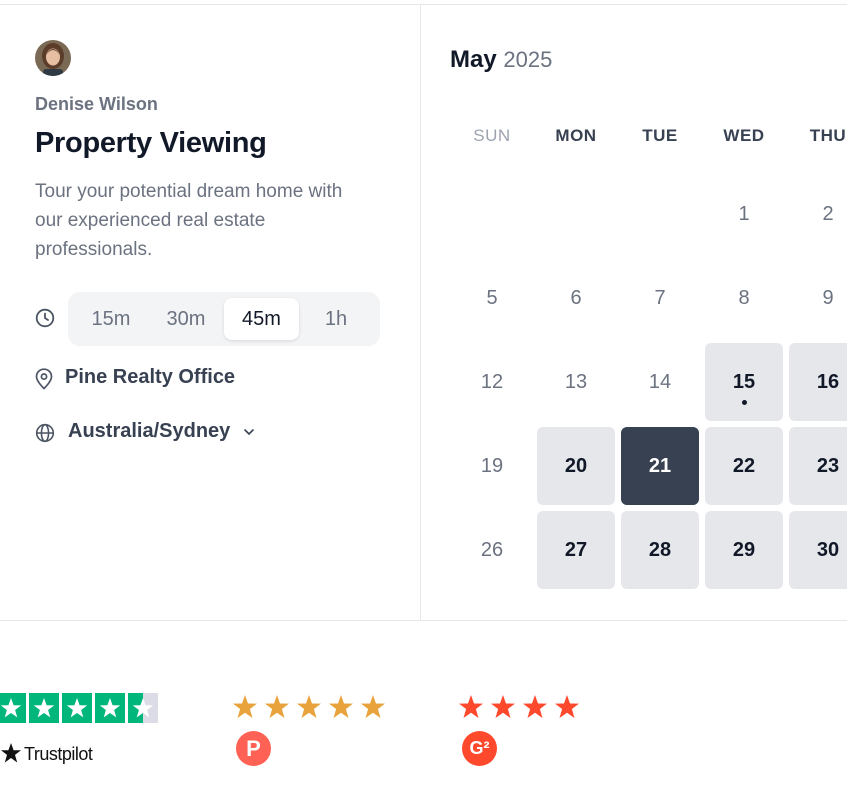  What do you see at coordinates (492, 135) in the screenshot?
I see `weekday-sun: SUN` at bounding box center [492, 135].